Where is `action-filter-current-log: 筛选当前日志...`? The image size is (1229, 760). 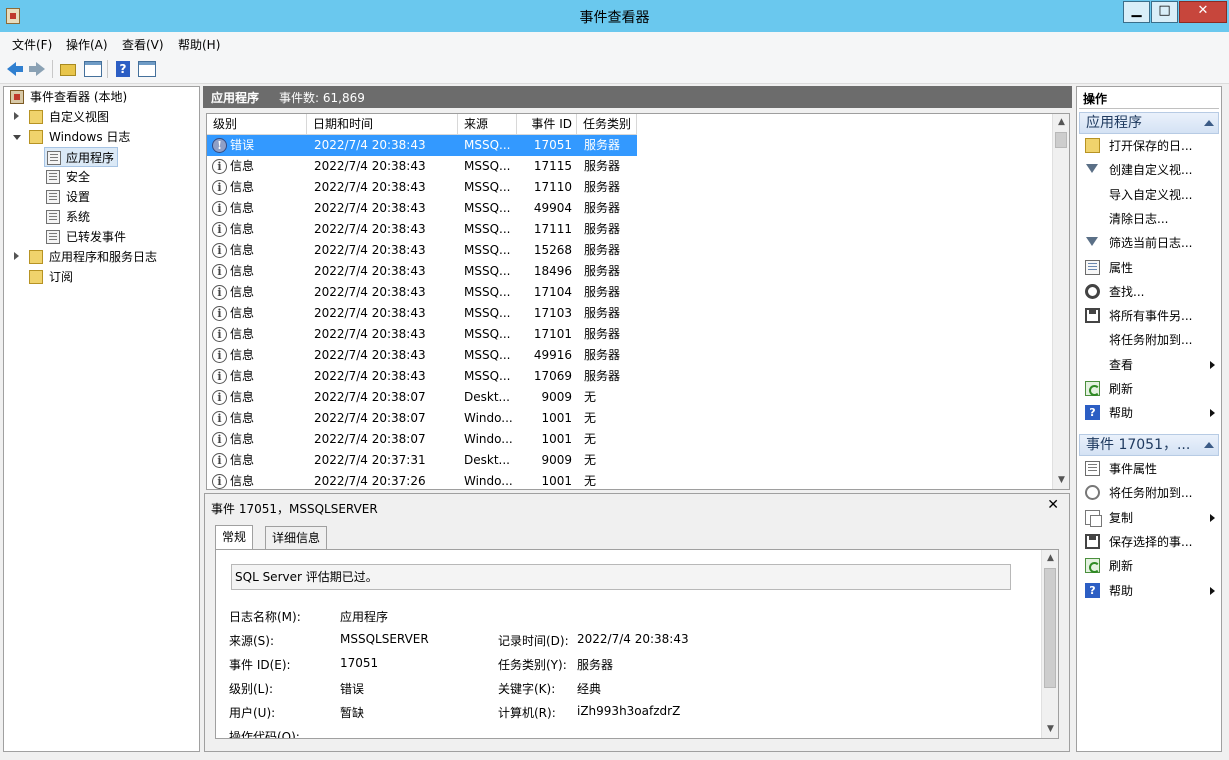 action-filter-current-log: 筛选当前日志... is located at coordinates (1149, 243).